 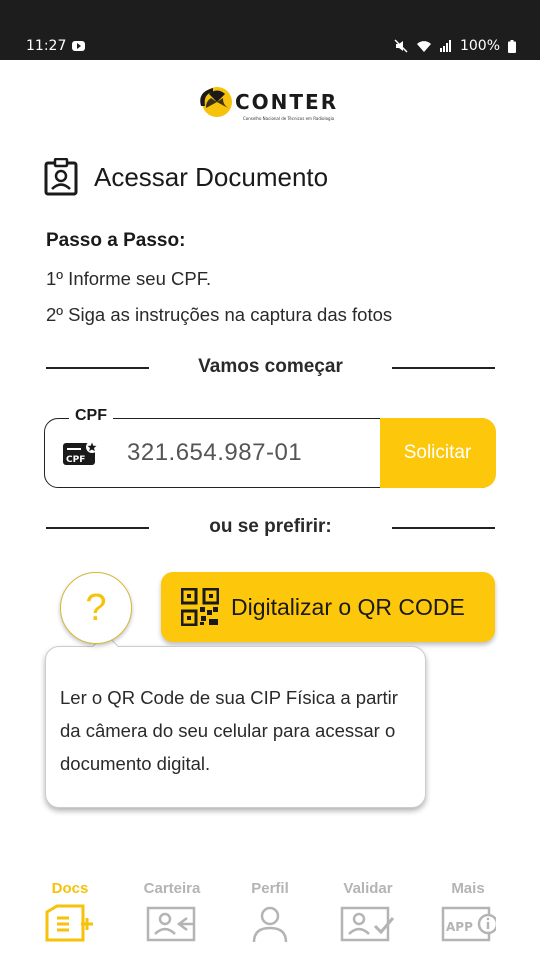 I want to click on nav-carteira-label: Carteira, so click(x=172, y=888).